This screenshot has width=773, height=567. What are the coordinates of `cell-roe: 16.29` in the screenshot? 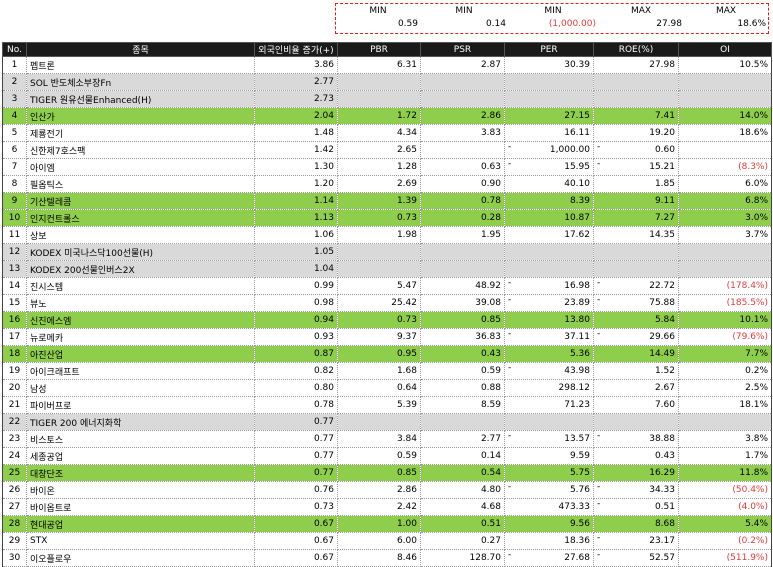 It's located at (636, 473).